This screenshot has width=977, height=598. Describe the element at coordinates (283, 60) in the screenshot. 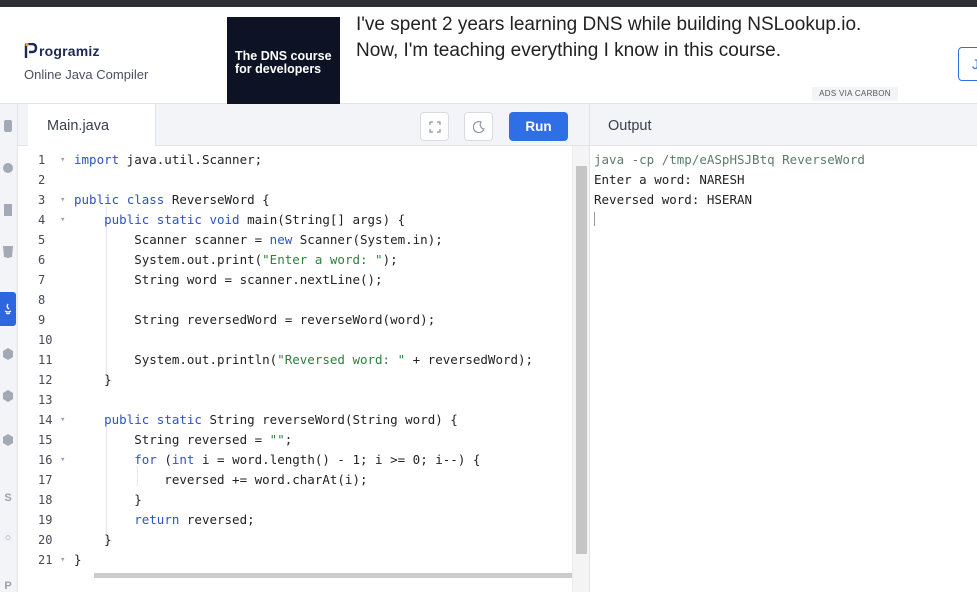

I see `ad-image: The DNS course for developers` at that location.